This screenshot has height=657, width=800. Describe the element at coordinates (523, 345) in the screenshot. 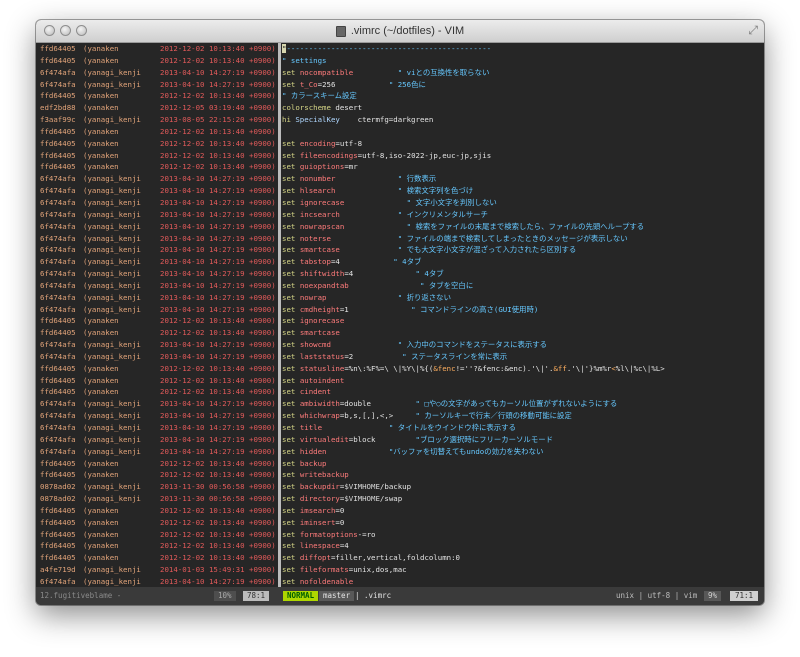

I see `code-line: set showcmd " 入力中のコマンドをステータスに表示する` at that location.